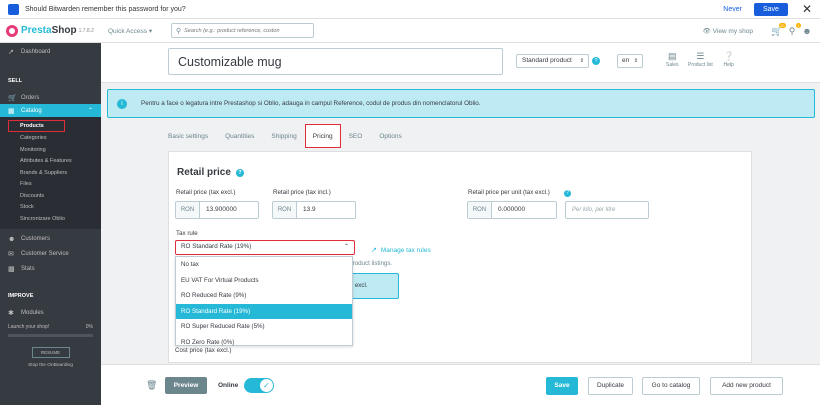 This screenshot has height=405, width=820. Describe the element at coordinates (50, 97) in the screenshot. I see `sidebar-item-orders: 🛒 Orders` at that location.